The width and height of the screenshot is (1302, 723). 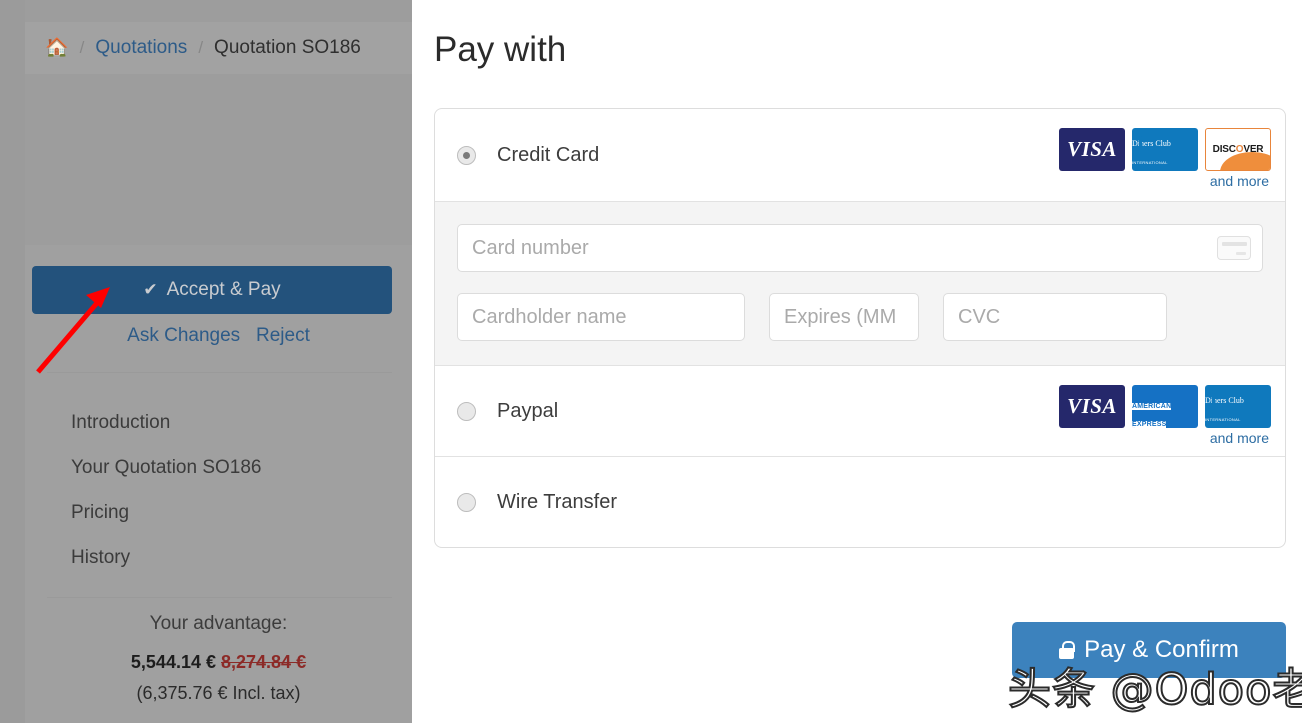 What do you see at coordinates (860, 502) in the screenshot?
I see `payment-method-wire-transfer: Wire Transfer` at bounding box center [860, 502].